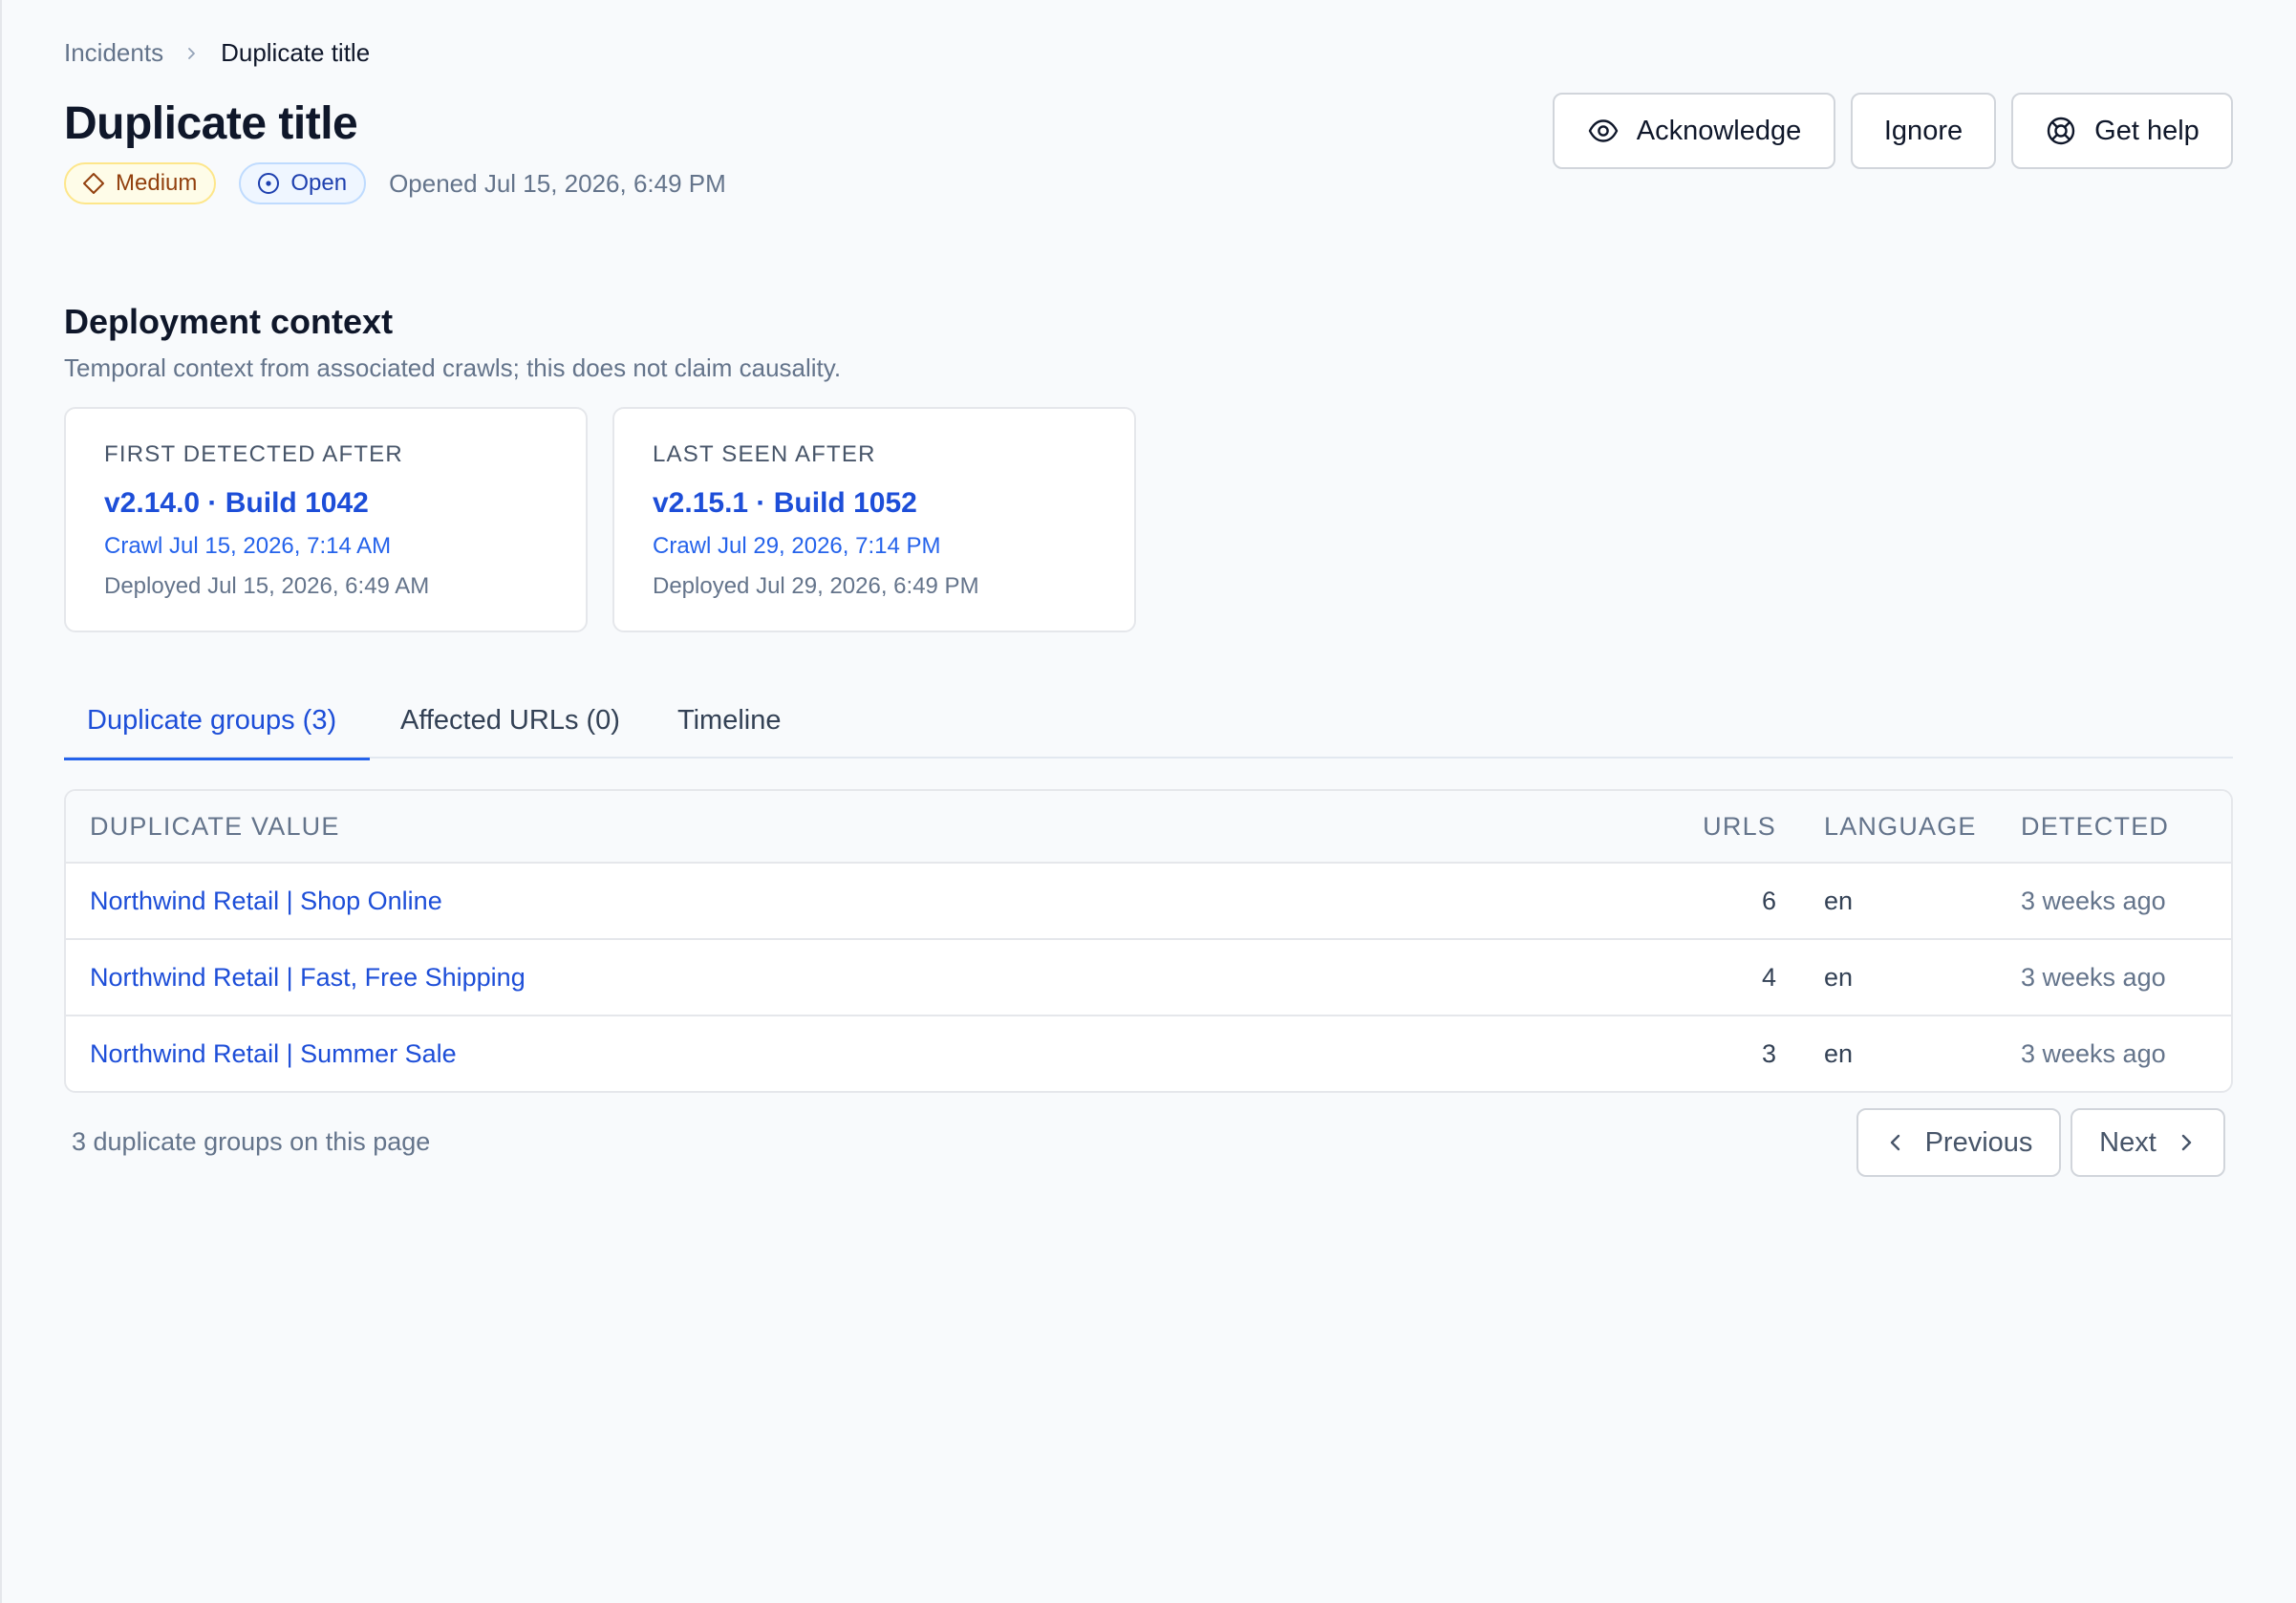  I want to click on card-deployed: Deployed Jul 15, 2026, 6:49 AM, so click(267, 586).